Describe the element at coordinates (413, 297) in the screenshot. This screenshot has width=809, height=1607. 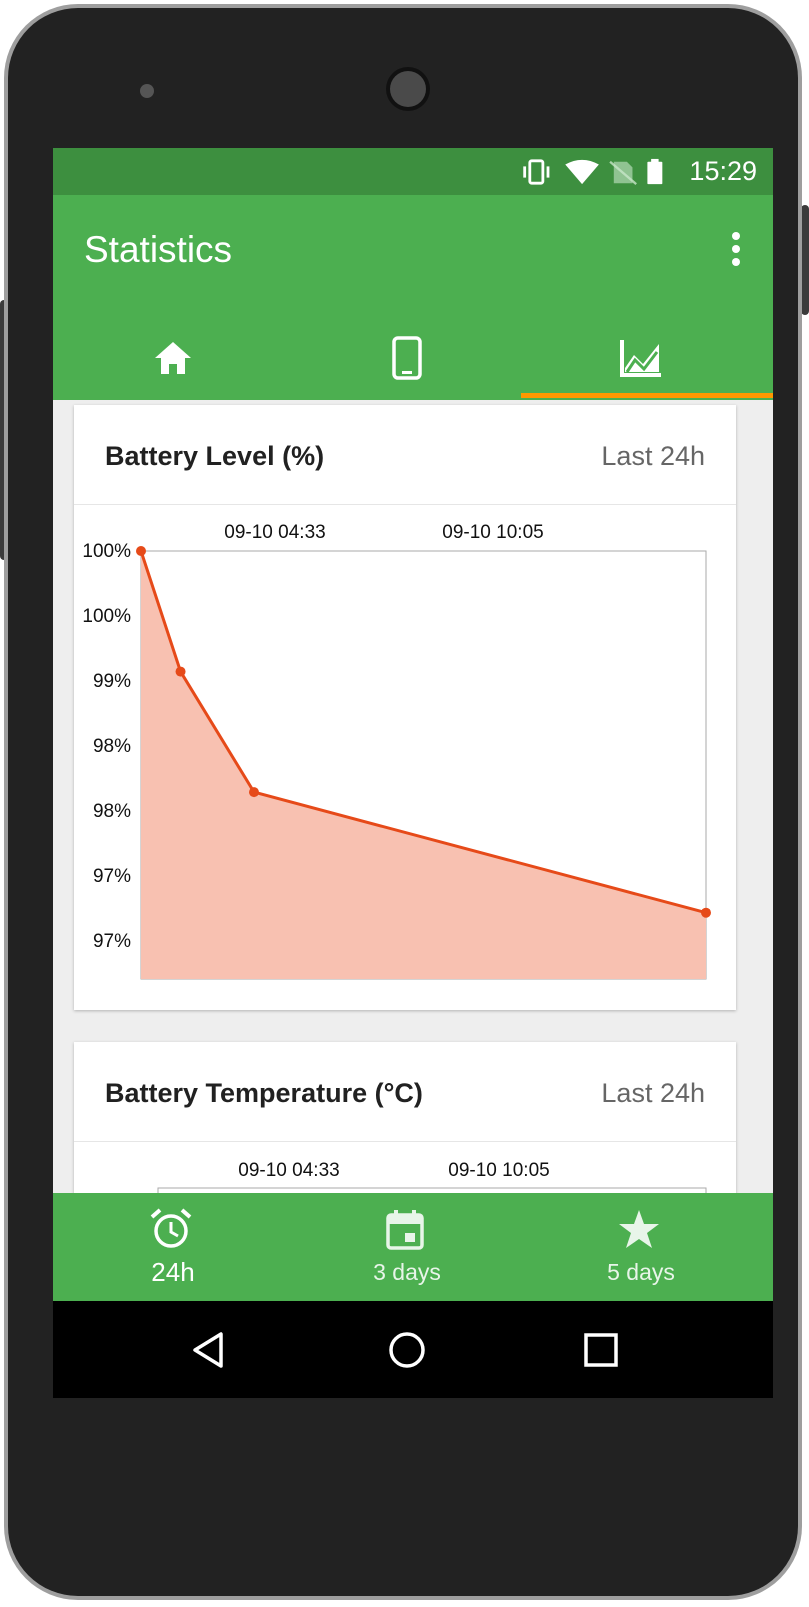
I see `app-bar: Statistics` at that location.